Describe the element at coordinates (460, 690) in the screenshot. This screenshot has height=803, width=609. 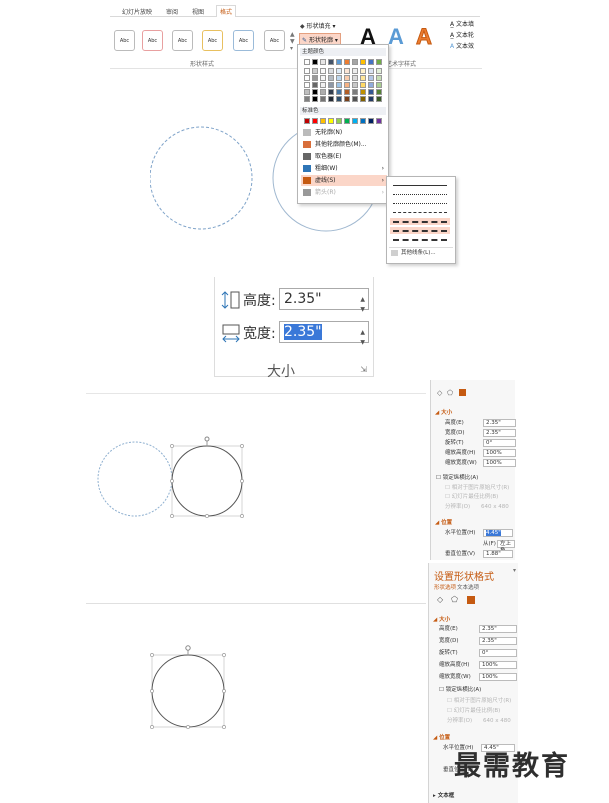
I see `lock-ratio-checkbox-2: ☐ 锁定纵横比(A)` at that location.